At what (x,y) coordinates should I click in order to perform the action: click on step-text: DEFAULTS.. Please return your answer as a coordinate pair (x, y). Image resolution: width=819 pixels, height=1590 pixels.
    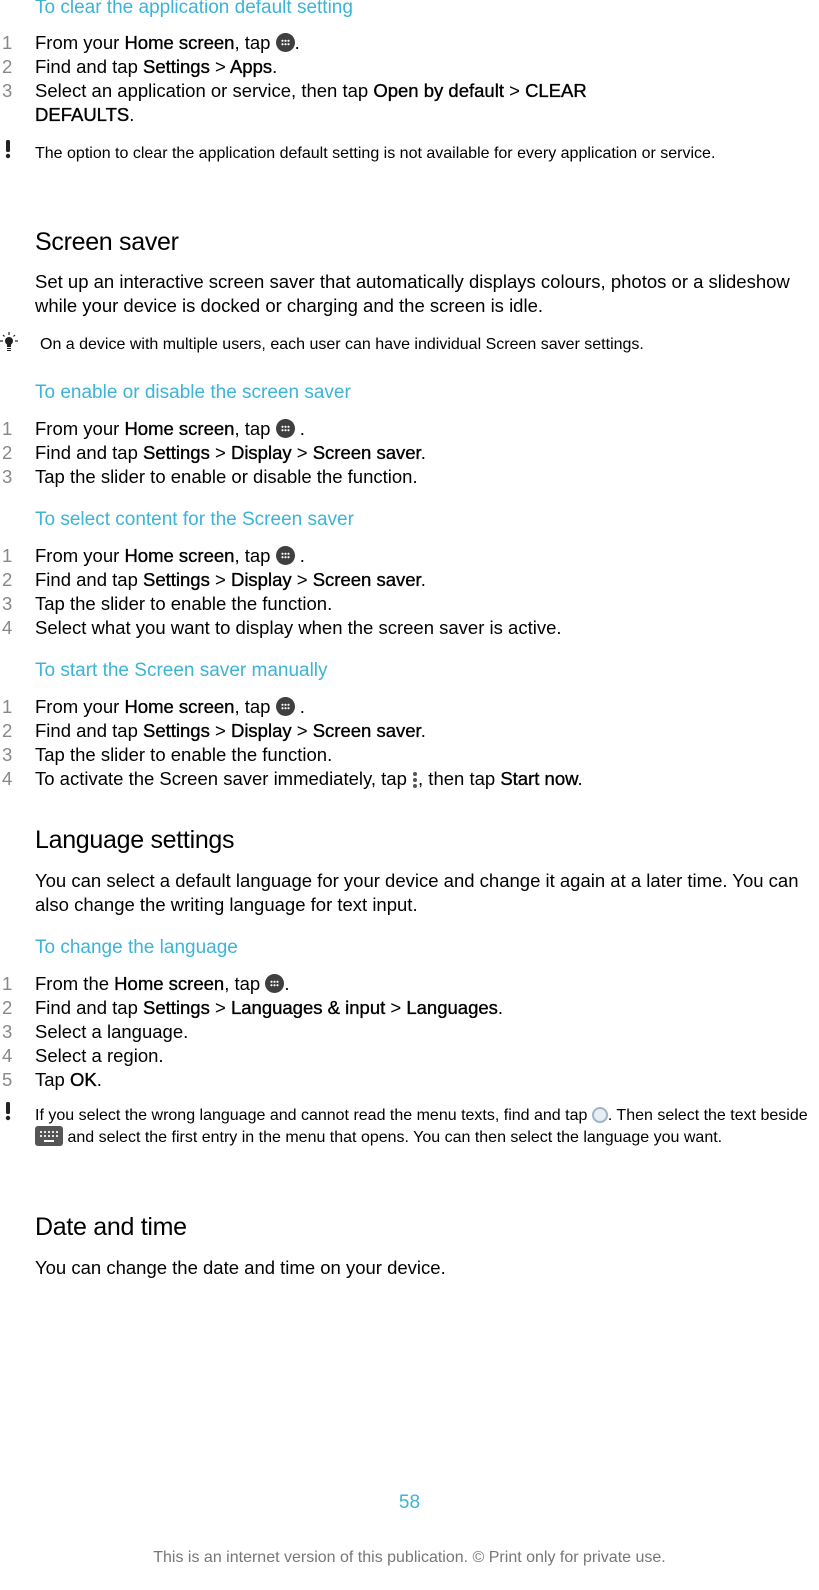
    Looking at the image, I should click on (85, 114).